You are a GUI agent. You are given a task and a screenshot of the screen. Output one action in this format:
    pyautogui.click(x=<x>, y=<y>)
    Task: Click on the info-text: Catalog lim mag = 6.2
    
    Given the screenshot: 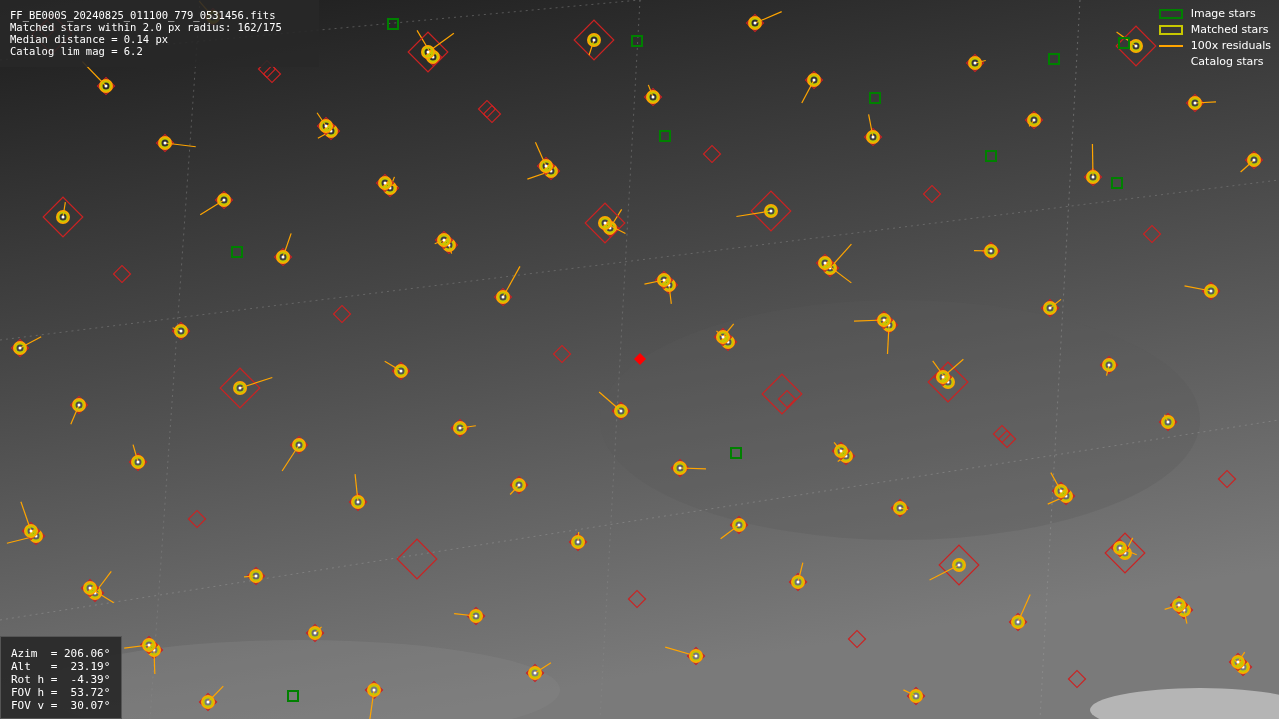 What is the action you would take?
    pyautogui.click(x=77, y=51)
    